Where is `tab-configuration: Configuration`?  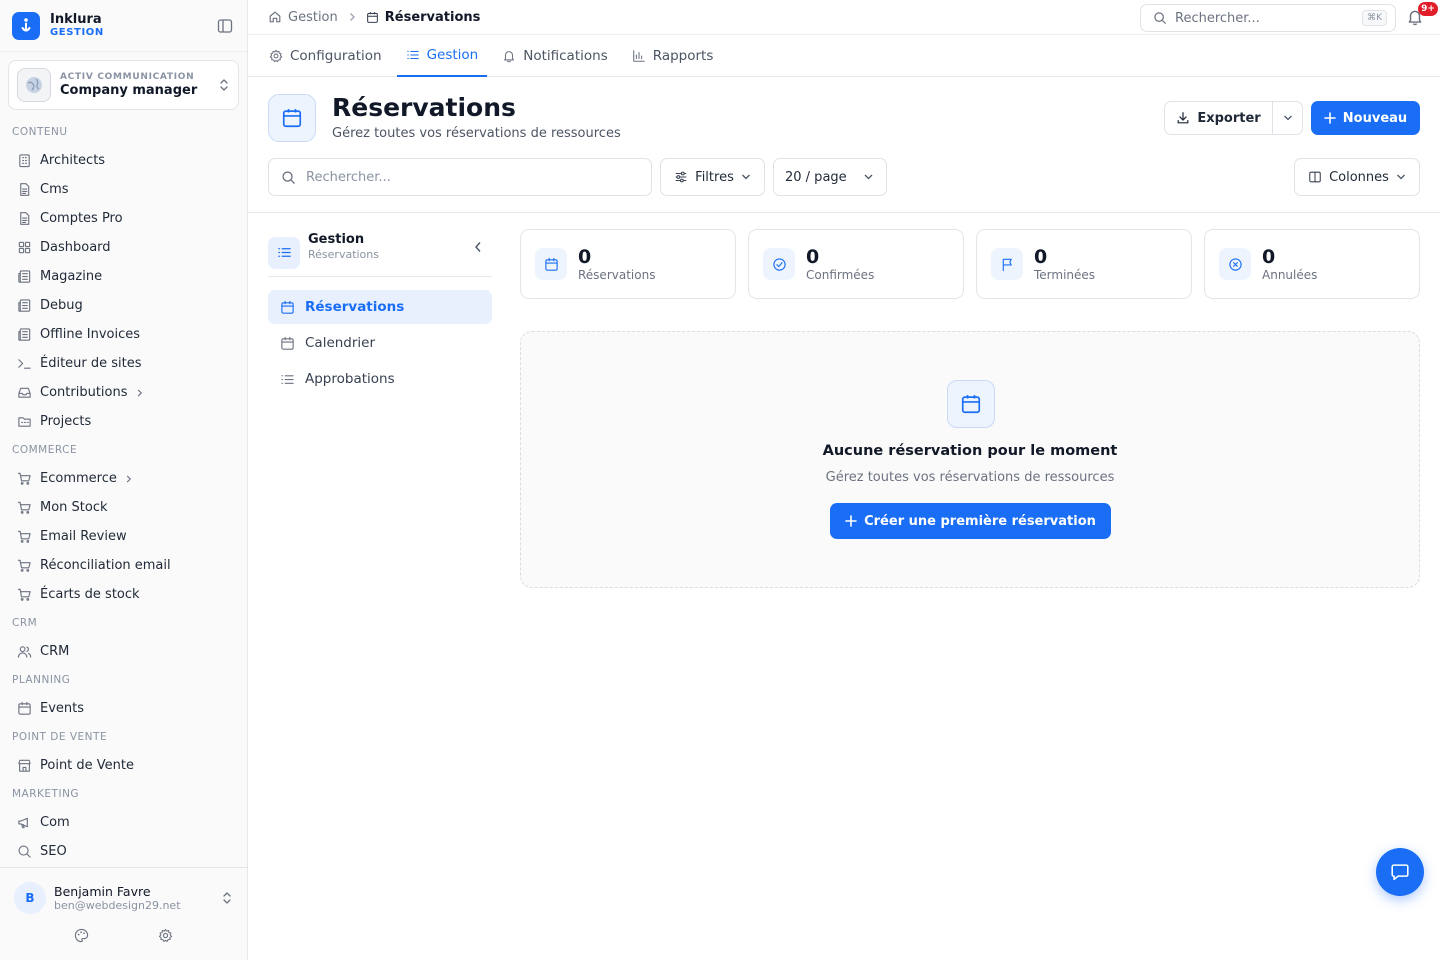 tab-configuration: Configuration is located at coordinates (325, 56).